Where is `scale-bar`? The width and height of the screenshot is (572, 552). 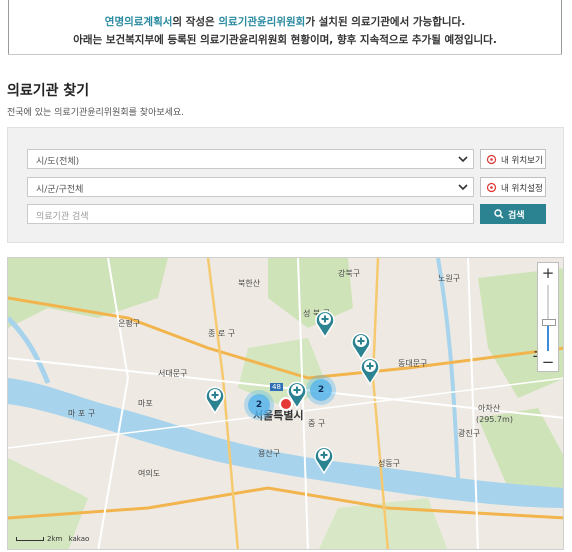 scale-bar is located at coordinates (30, 539).